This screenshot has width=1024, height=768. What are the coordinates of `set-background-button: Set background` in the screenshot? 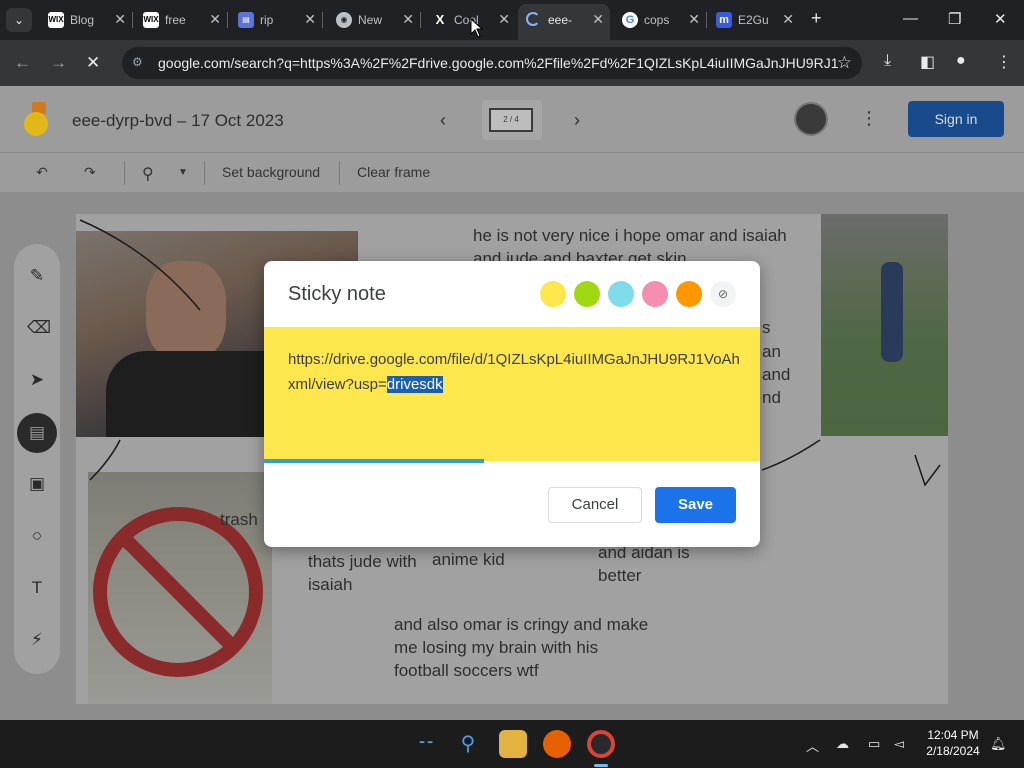 It's located at (271, 172).